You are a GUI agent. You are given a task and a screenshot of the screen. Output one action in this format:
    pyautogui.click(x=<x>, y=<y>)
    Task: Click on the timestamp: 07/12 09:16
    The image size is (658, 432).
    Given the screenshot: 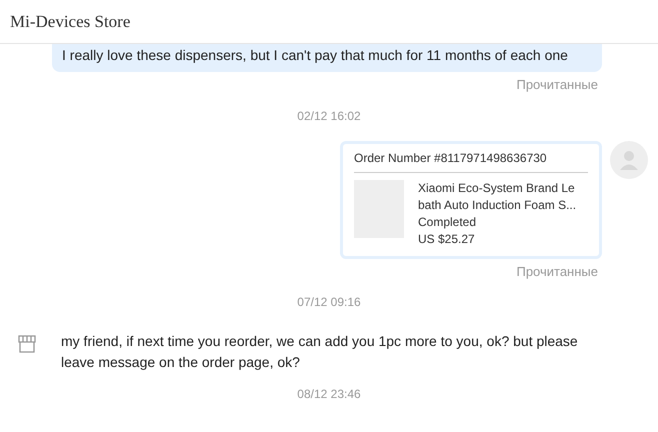 What is the action you would take?
    pyautogui.click(x=329, y=302)
    